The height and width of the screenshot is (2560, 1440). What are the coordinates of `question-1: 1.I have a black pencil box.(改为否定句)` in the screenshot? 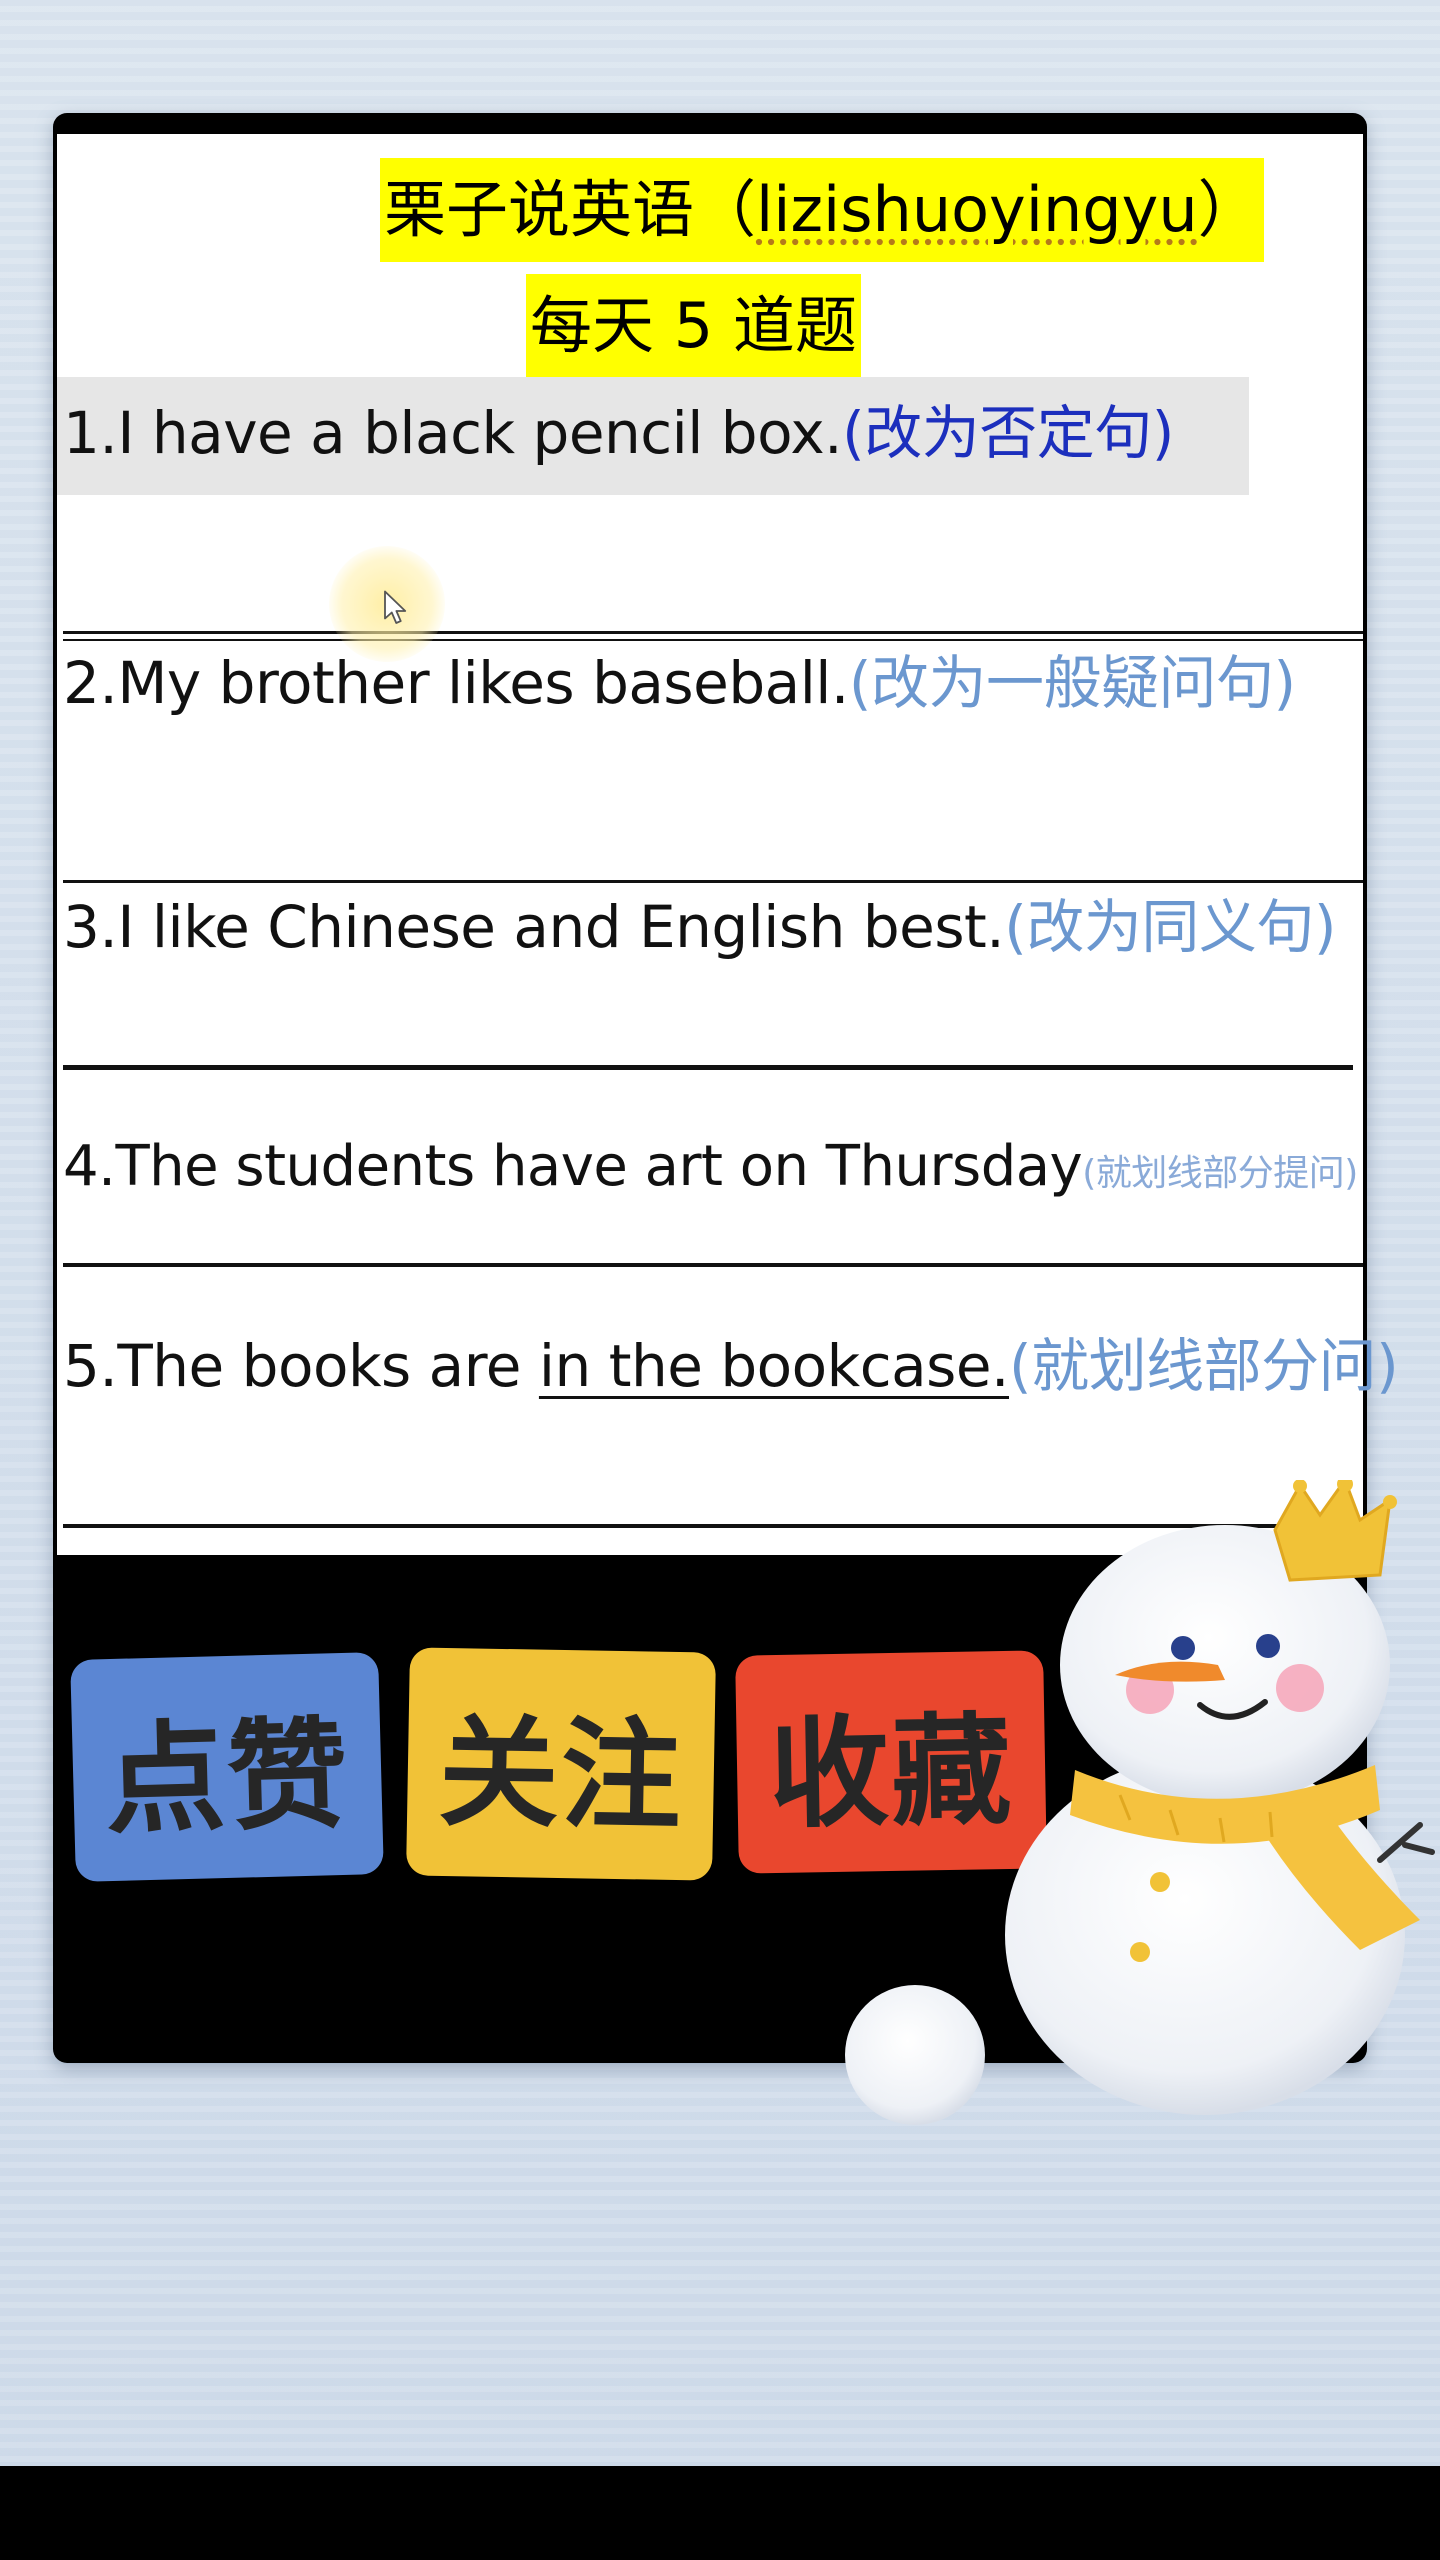 It's located at (653, 436).